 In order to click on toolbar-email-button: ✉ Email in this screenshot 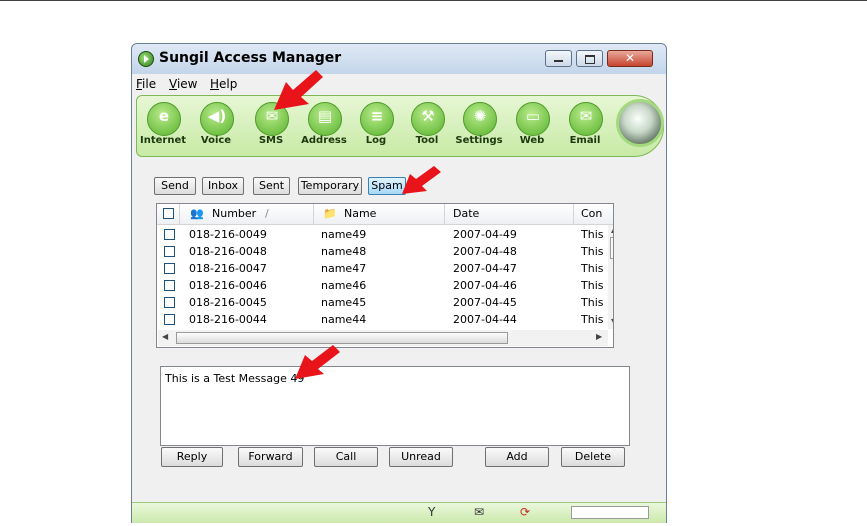, I will do `click(586, 126)`.